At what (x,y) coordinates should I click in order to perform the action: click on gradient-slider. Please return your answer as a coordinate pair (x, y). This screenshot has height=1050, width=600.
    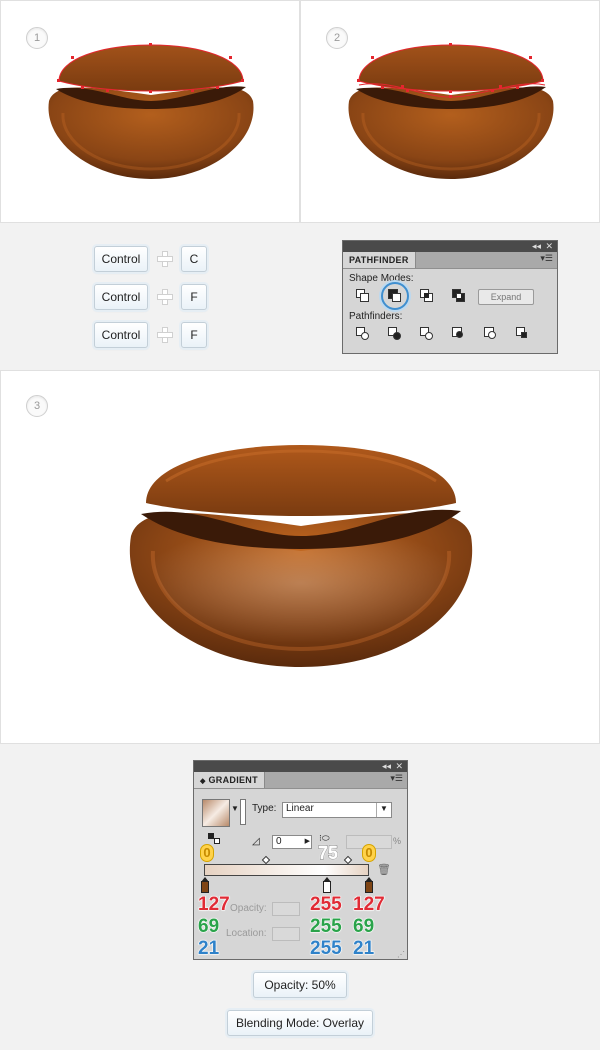
    Looking at the image, I should click on (286, 870).